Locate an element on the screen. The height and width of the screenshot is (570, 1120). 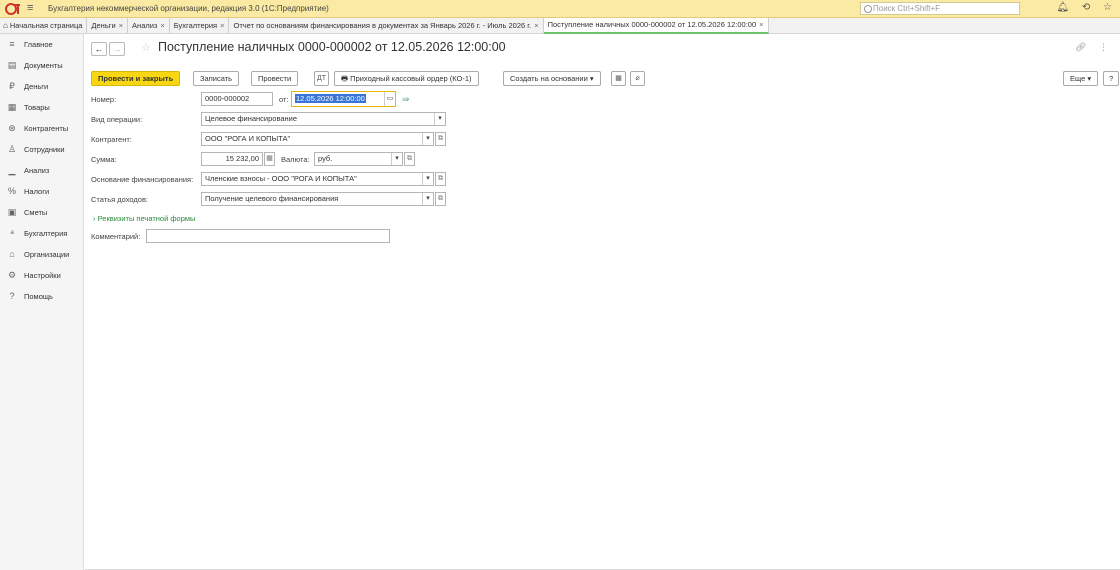
accounting-icon: ᵃ is located at coordinates (12, 233).